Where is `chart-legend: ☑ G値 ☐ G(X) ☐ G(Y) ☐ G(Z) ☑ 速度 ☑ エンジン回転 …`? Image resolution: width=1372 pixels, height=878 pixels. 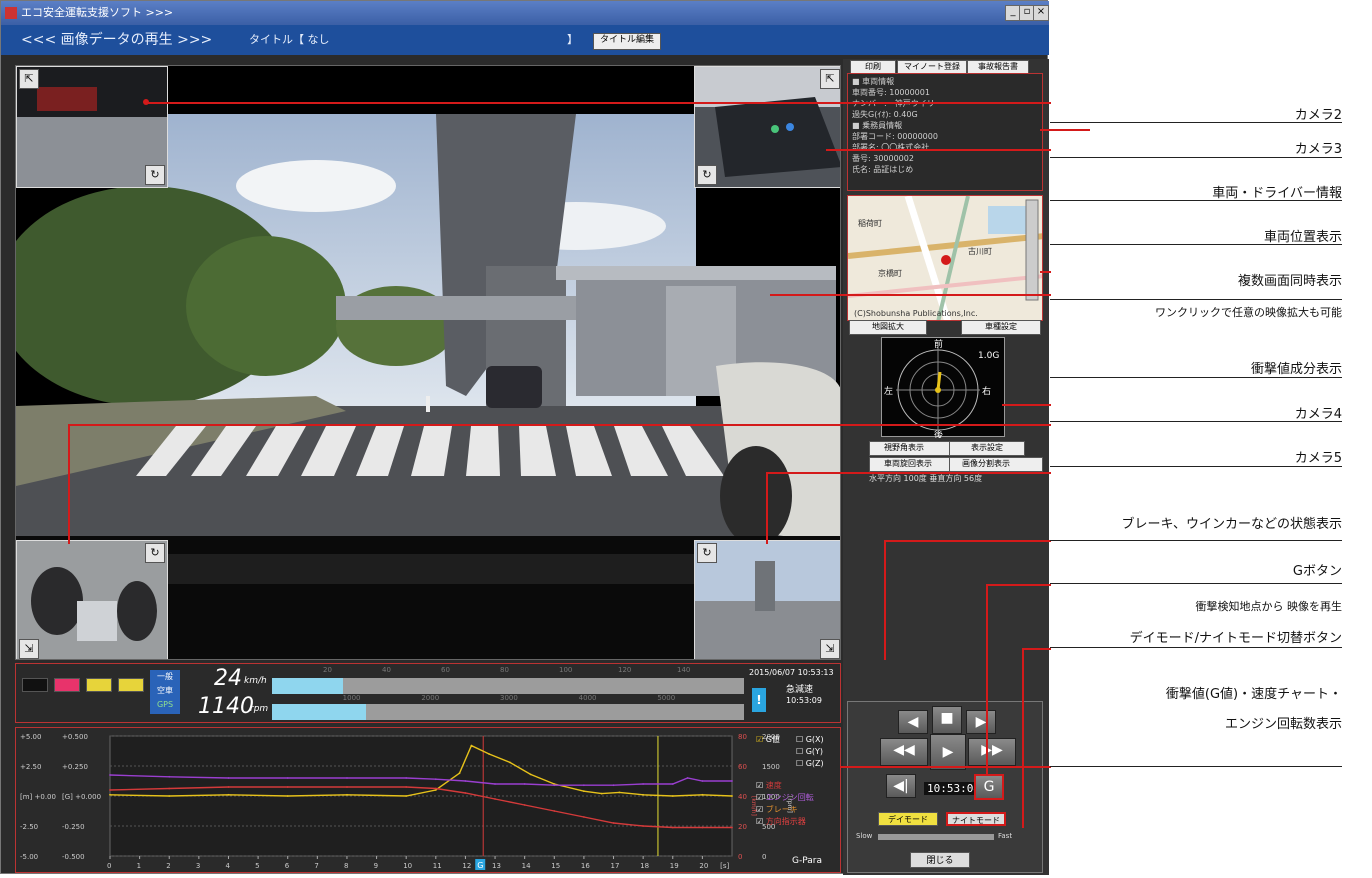 chart-legend: ☑ G値 ☐ G(X) ☐ G(Y) ☐ G(Z) ☑ 速度 ☑ エンジン回転 … is located at coordinates (797, 788).